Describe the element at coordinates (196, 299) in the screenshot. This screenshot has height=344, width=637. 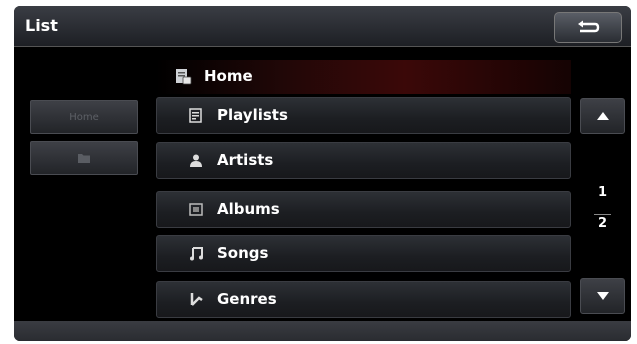
I see `genre-icon` at that location.